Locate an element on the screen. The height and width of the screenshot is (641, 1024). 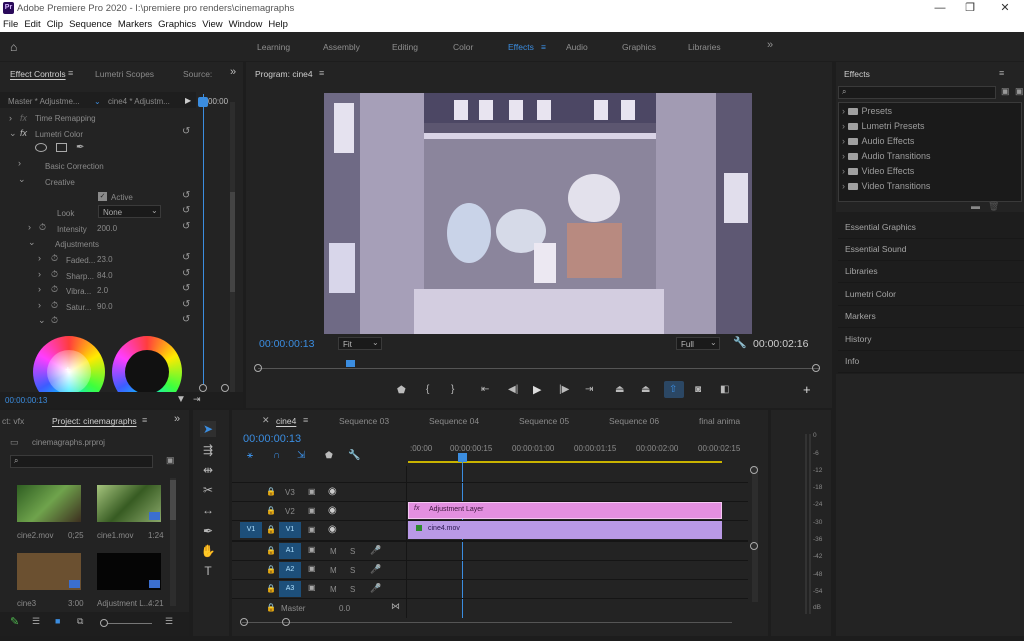
param-value: 2.0 is located at coordinates (102, 290).